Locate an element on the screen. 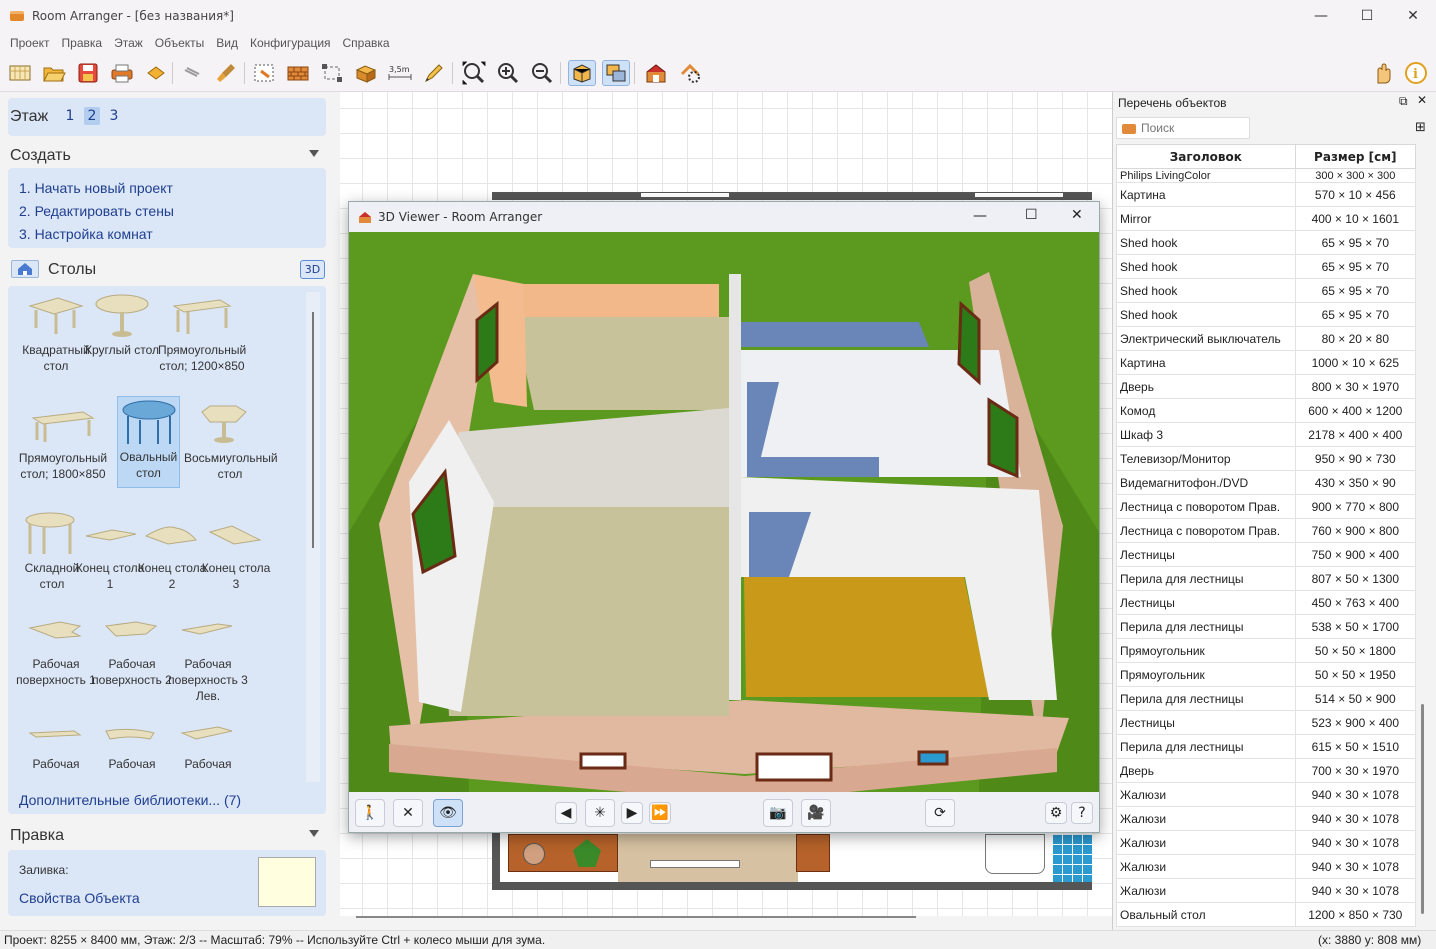 This screenshot has width=1436, height=949. start-new-project-link: 1. Начать новый проект is located at coordinates (96, 188).